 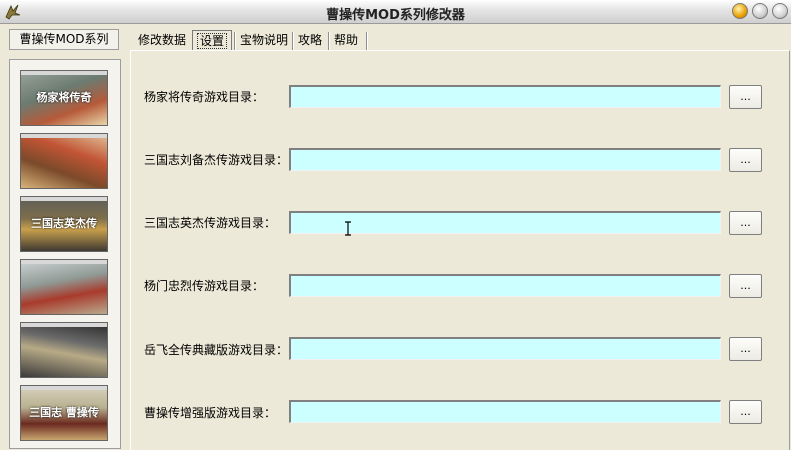 I want to click on title-bar: 曹操传MOD系列修改器, so click(x=395, y=12).